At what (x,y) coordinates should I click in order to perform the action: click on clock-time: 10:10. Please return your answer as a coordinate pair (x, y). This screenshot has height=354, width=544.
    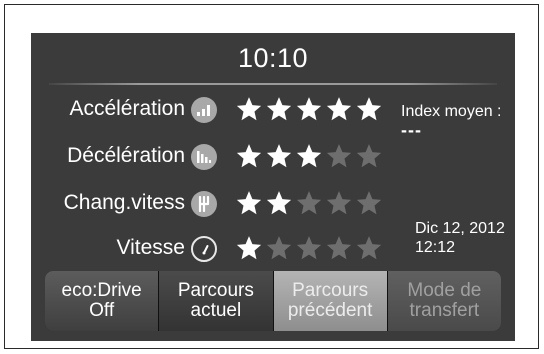
    Looking at the image, I should click on (273, 58).